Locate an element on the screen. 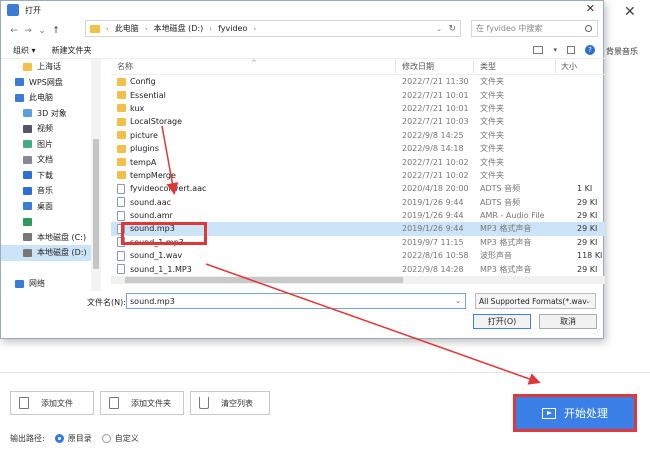 This screenshot has width=650, height=457. nav-item: 本地磁盘 (D:) is located at coordinates (46, 253).